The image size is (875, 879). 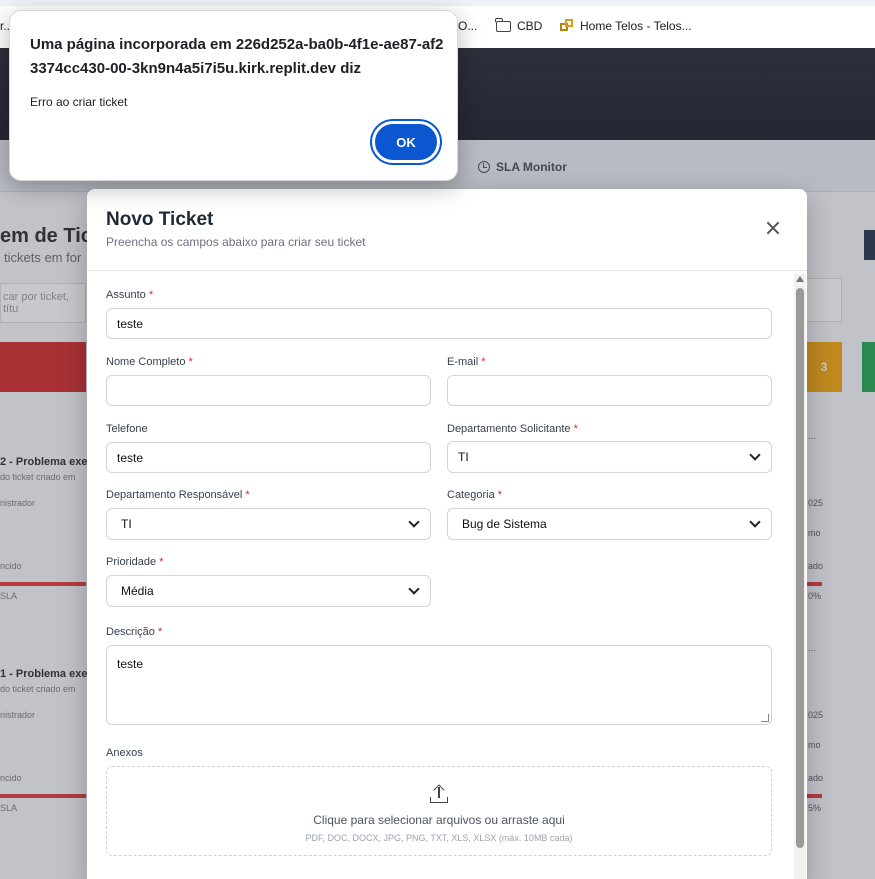 What do you see at coordinates (406, 142) in the screenshot?
I see `ok-button: OK` at bounding box center [406, 142].